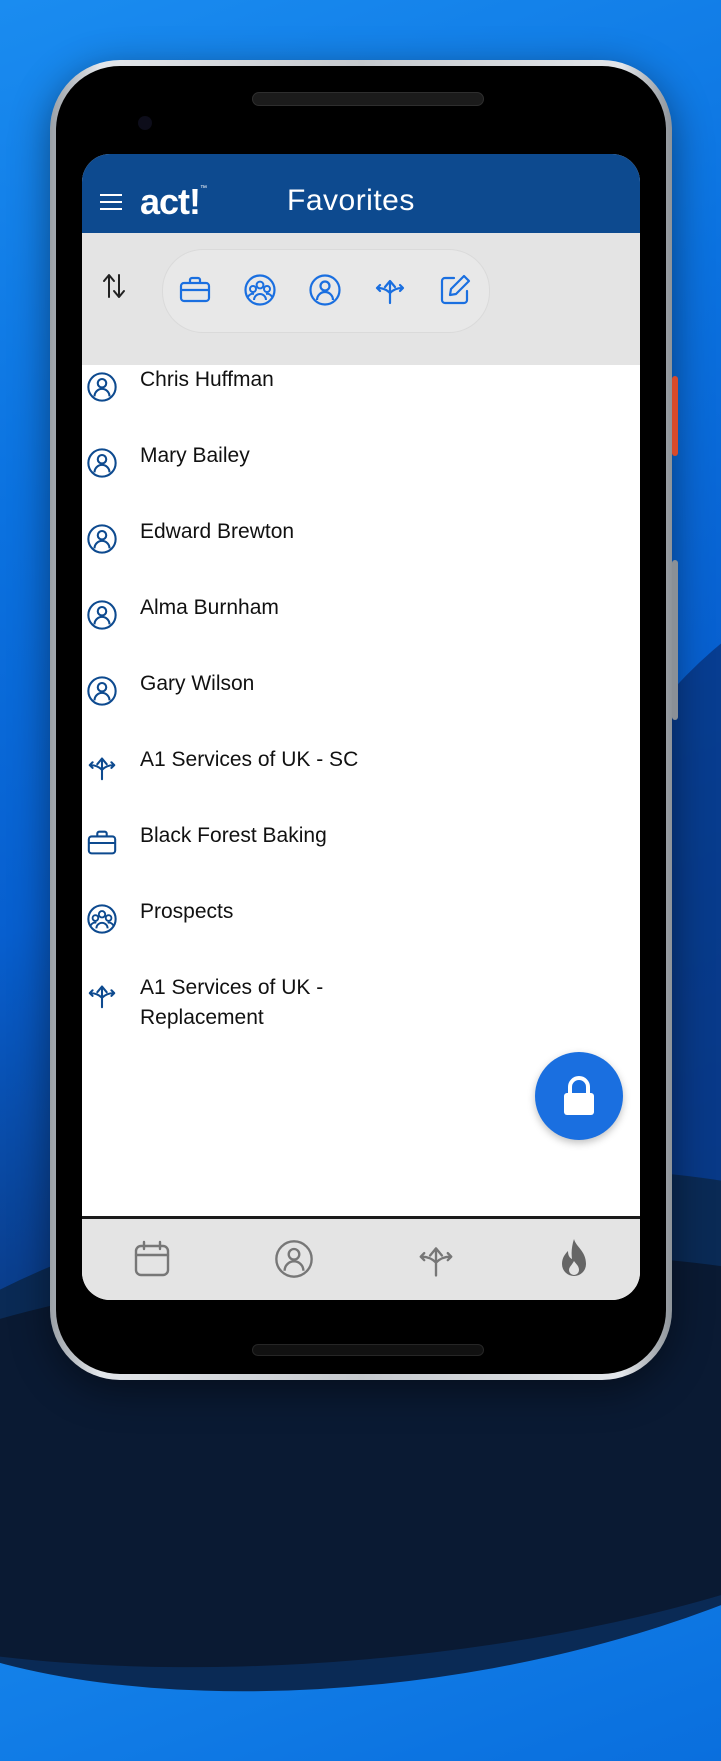 This screenshot has width=721, height=1761. Describe the element at coordinates (195, 455) in the screenshot. I see `favorite-label: Mary Bailey` at that location.